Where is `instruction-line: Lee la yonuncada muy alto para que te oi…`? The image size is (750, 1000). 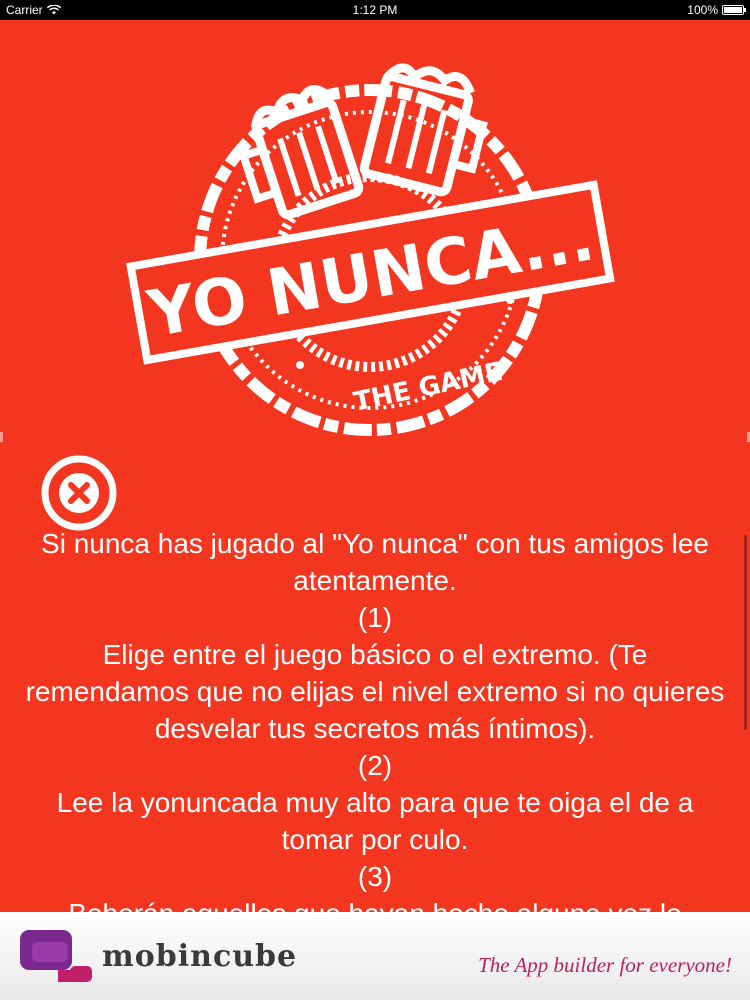 instruction-line: Lee la yonuncada muy alto para que te oi… is located at coordinates (375, 821).